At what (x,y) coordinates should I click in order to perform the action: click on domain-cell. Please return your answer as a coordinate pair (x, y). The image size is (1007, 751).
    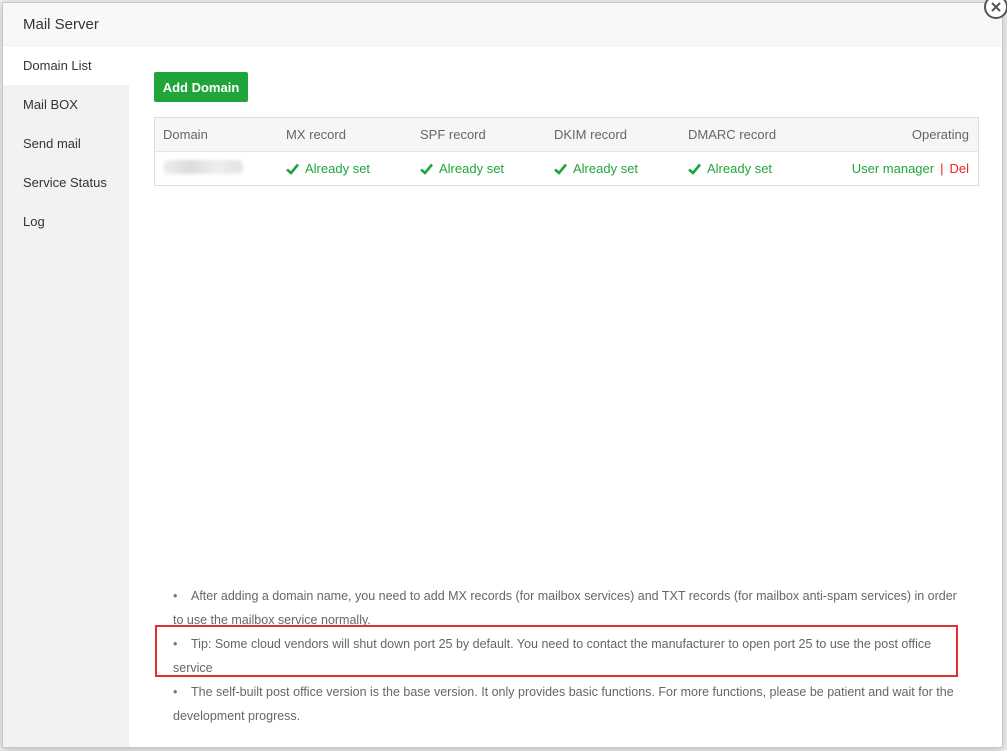
    Looking at the image, I should click on (220, 168).